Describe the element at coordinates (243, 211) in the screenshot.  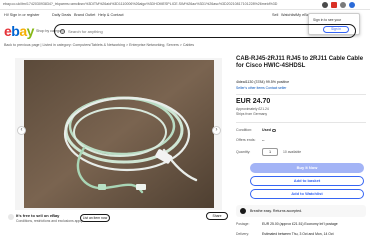
I see `returns-icon` at that location.